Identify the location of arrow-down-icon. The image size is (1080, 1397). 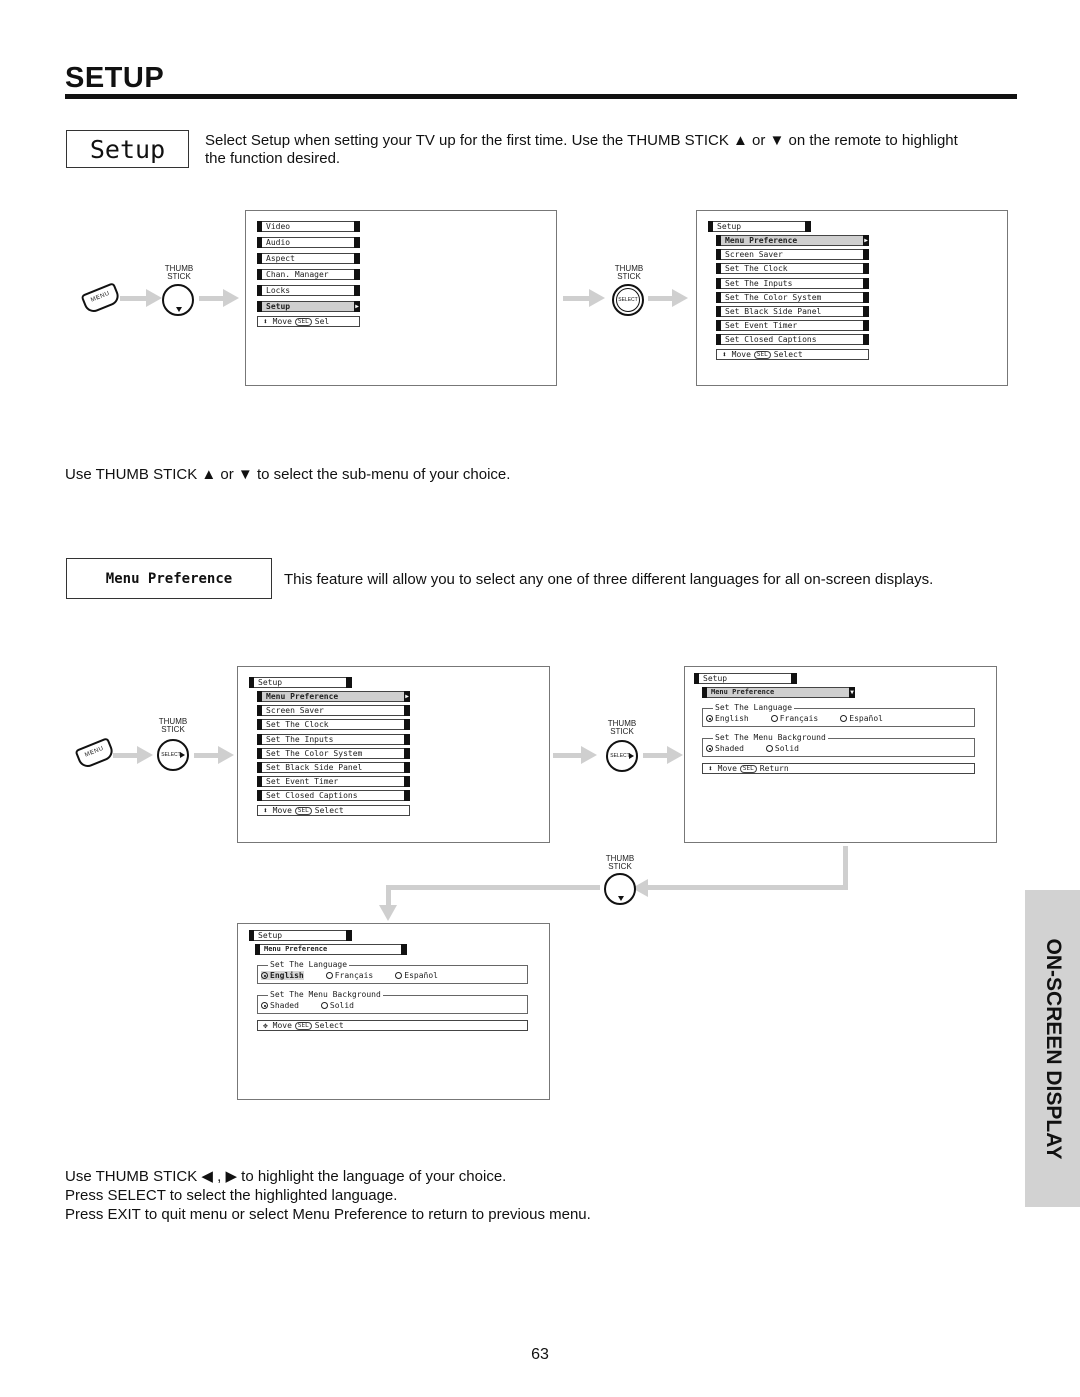
(388, 913).